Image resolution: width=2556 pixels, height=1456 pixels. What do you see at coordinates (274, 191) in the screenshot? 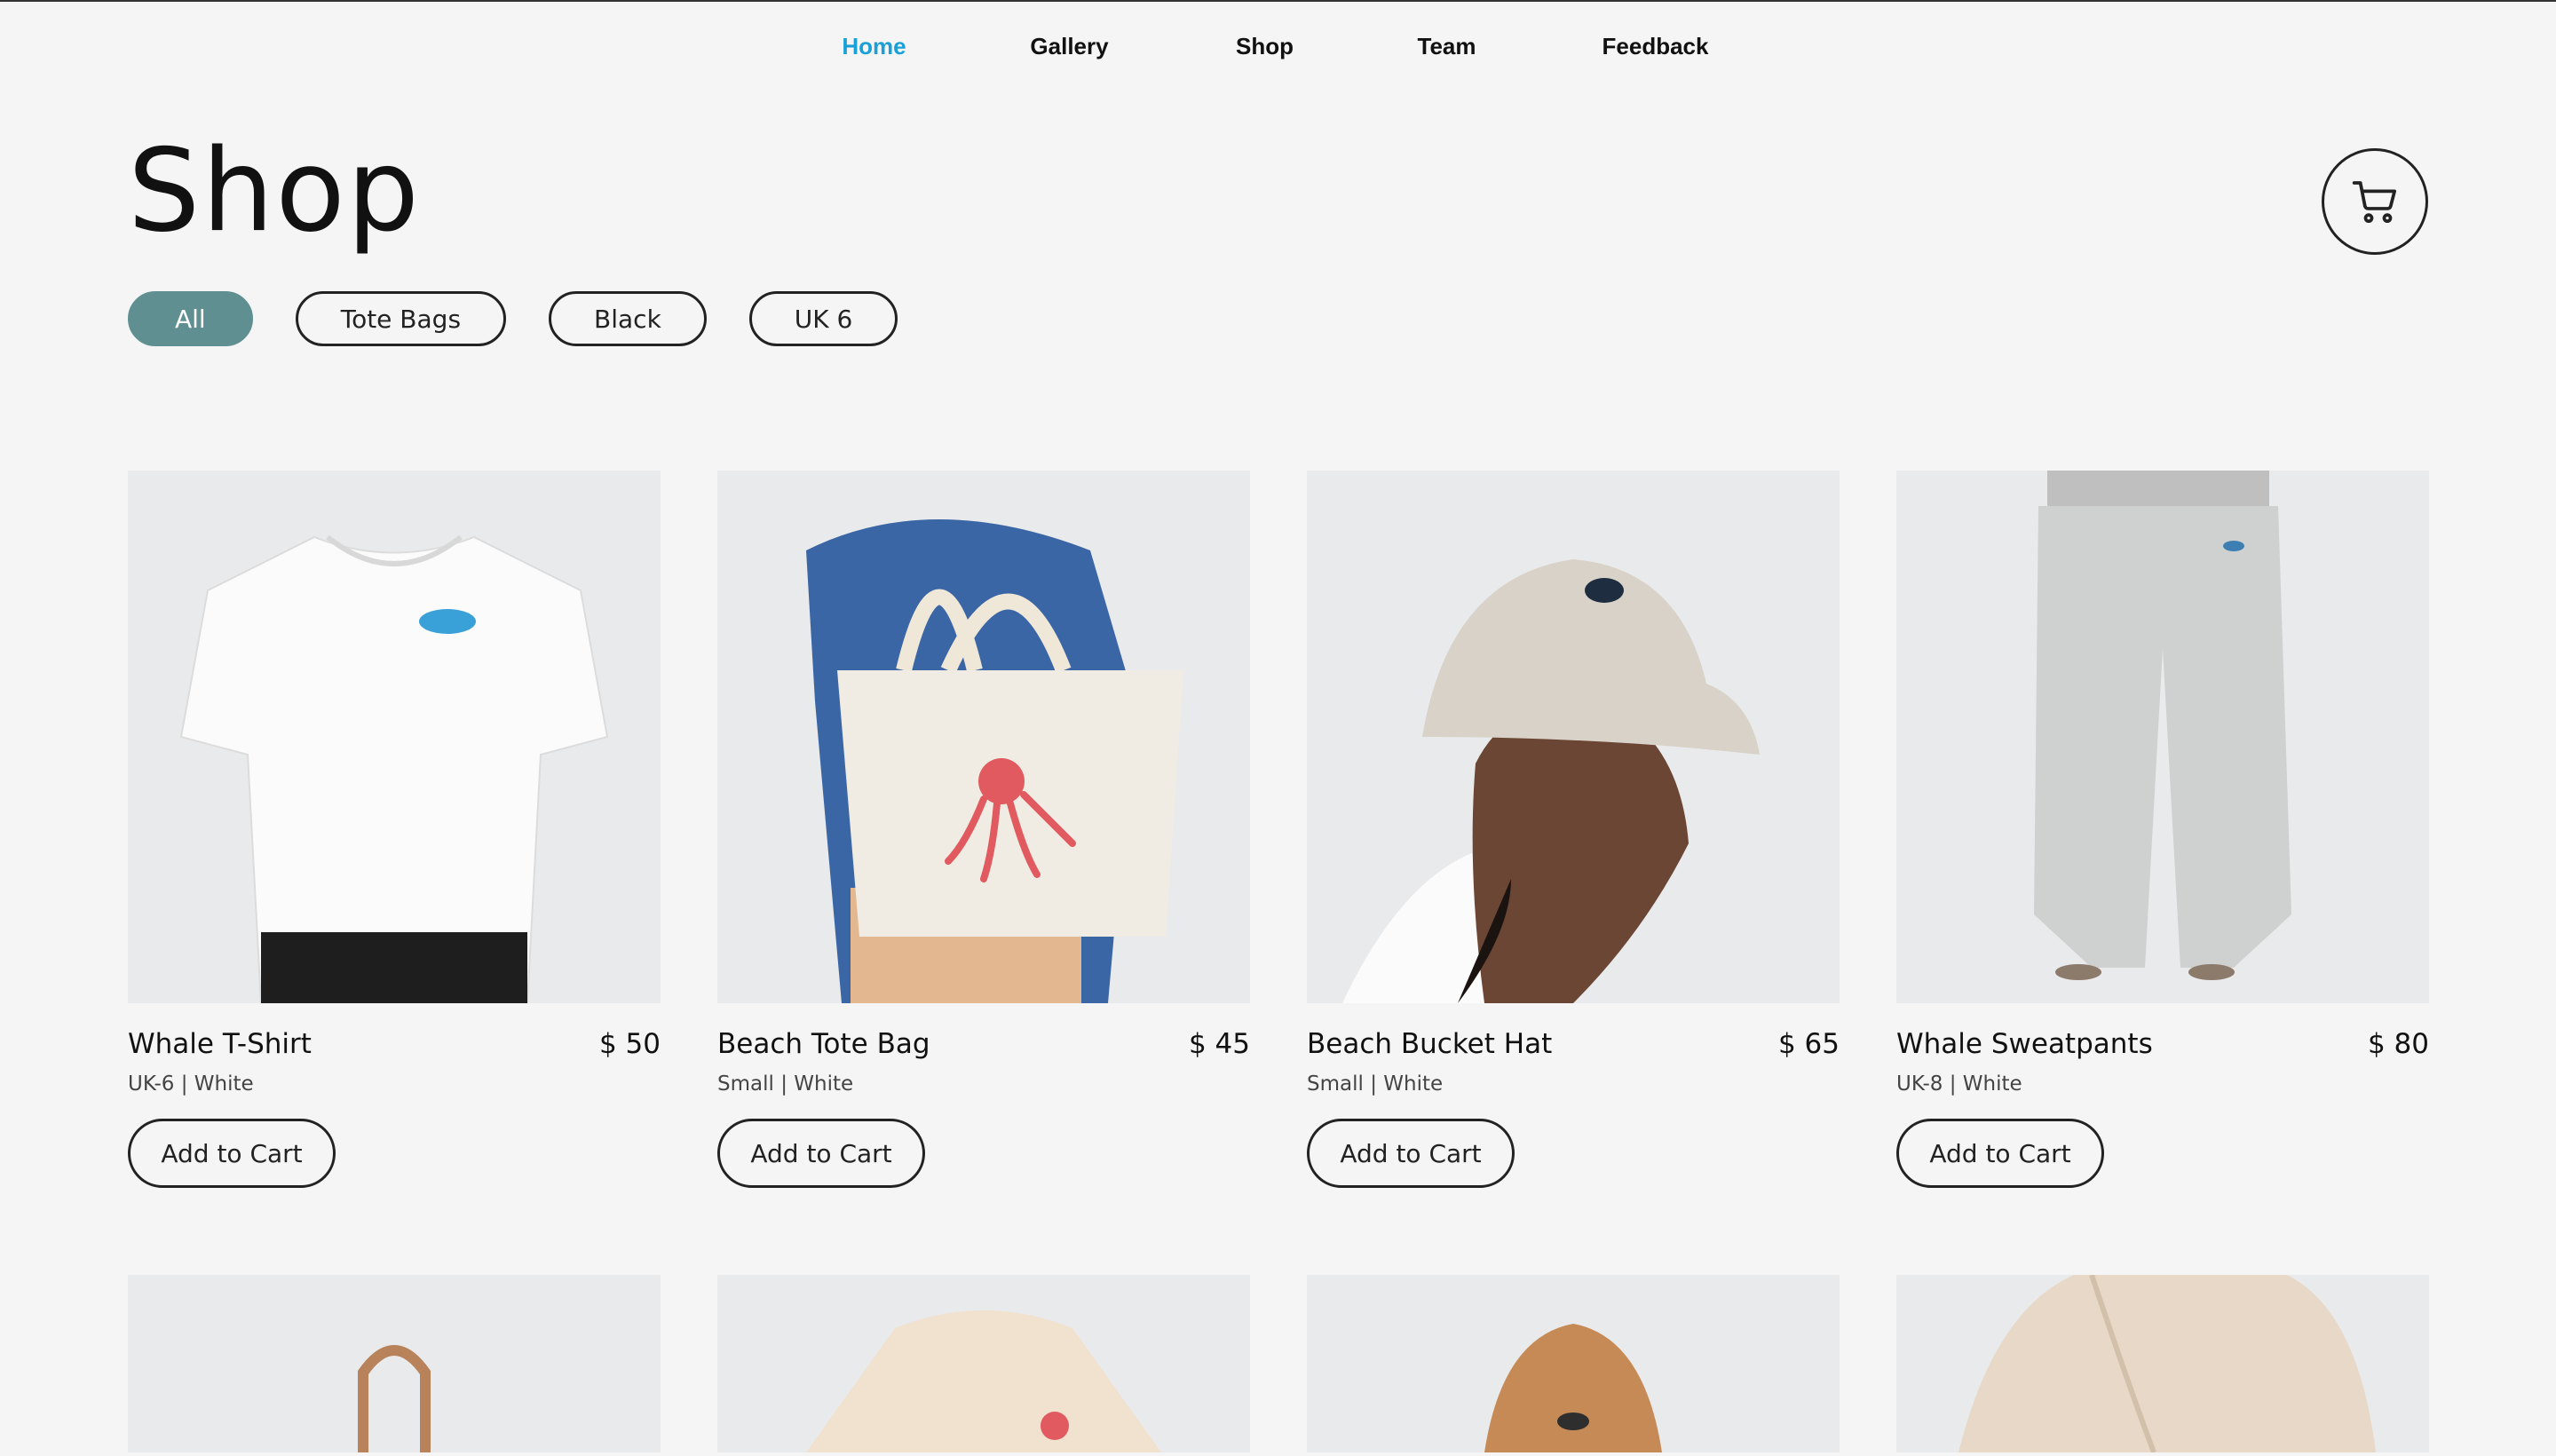
I see `page-title: Shop` at bounding box center [274, 191].